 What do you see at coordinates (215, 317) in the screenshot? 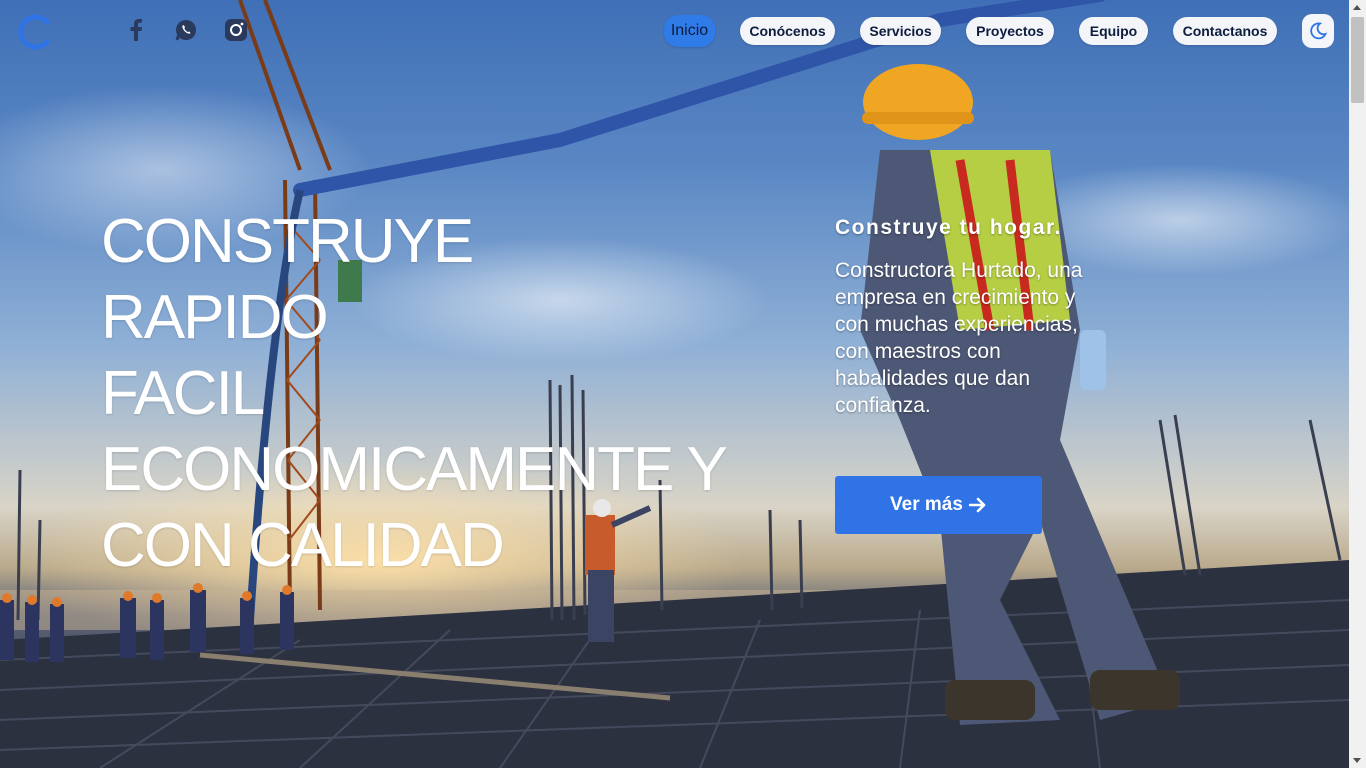
I see `headline-line: RAPIDO` at bounding box center [215, 317].